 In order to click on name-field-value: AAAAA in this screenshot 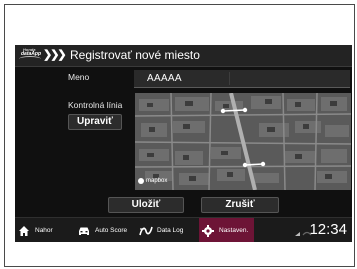, I will do `click(164, 78)`.